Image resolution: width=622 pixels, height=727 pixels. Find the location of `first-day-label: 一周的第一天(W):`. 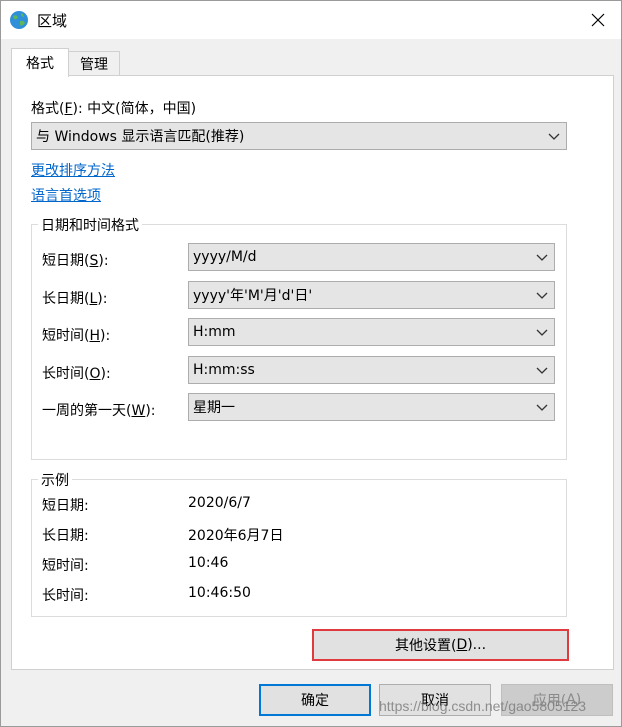

first-day-label: 一周的第一天(W): is located at coordinates (99, 410).